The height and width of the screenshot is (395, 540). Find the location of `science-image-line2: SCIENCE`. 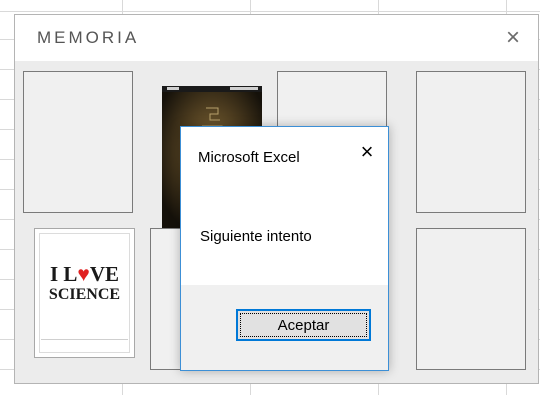

science-image-line2: SCIENCE is located at coordinates (84, 294).